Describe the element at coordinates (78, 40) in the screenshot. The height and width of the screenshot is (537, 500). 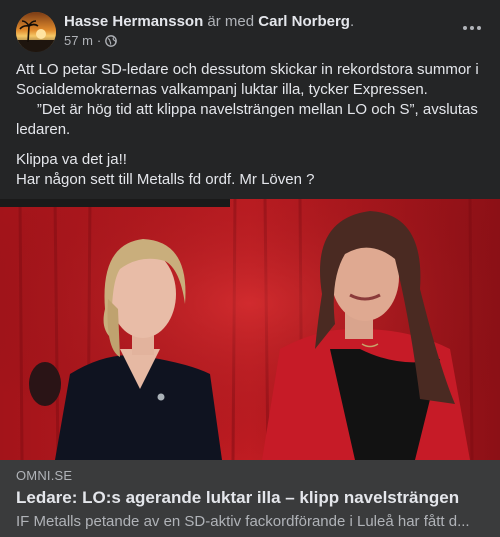
I see `post-timestamp: 57 m` at that location.